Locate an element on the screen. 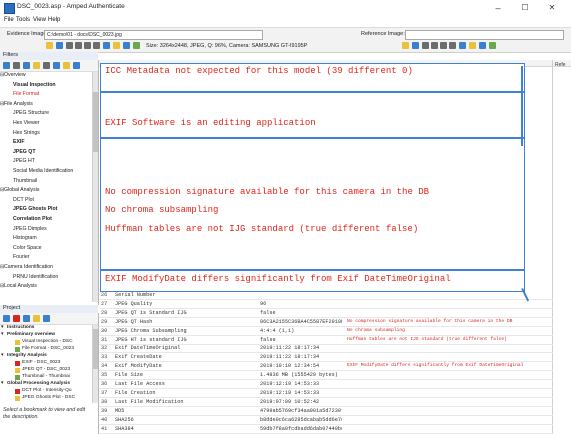  project-item: Preliminary overview is located at coordinates (31, 334).